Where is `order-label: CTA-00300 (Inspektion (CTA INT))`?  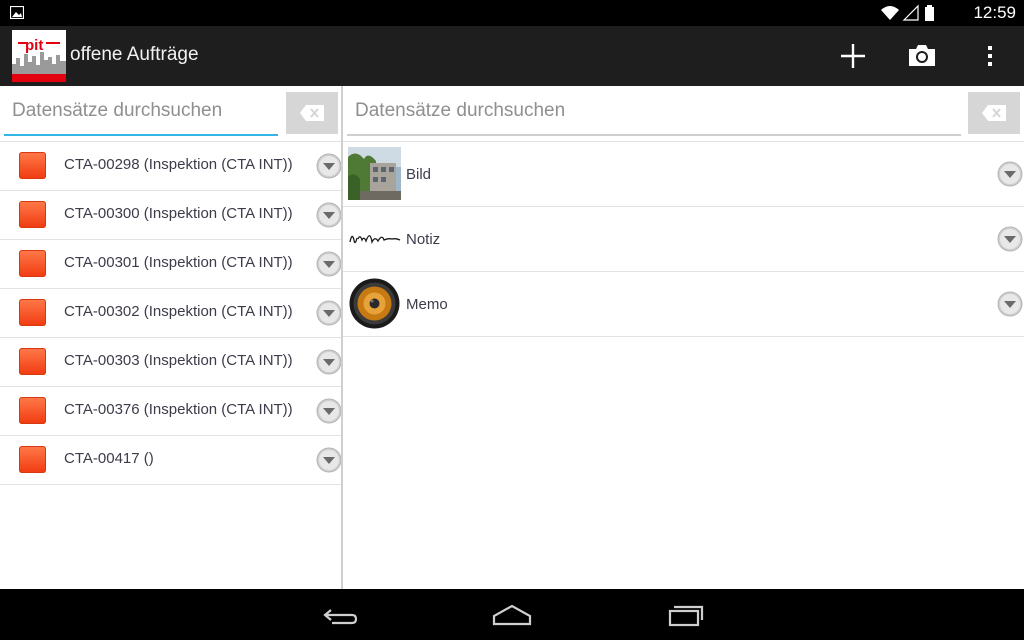
order-label: CTA-00300 (Inspektion (CTA INT)) is located at coordinates (178, 213).